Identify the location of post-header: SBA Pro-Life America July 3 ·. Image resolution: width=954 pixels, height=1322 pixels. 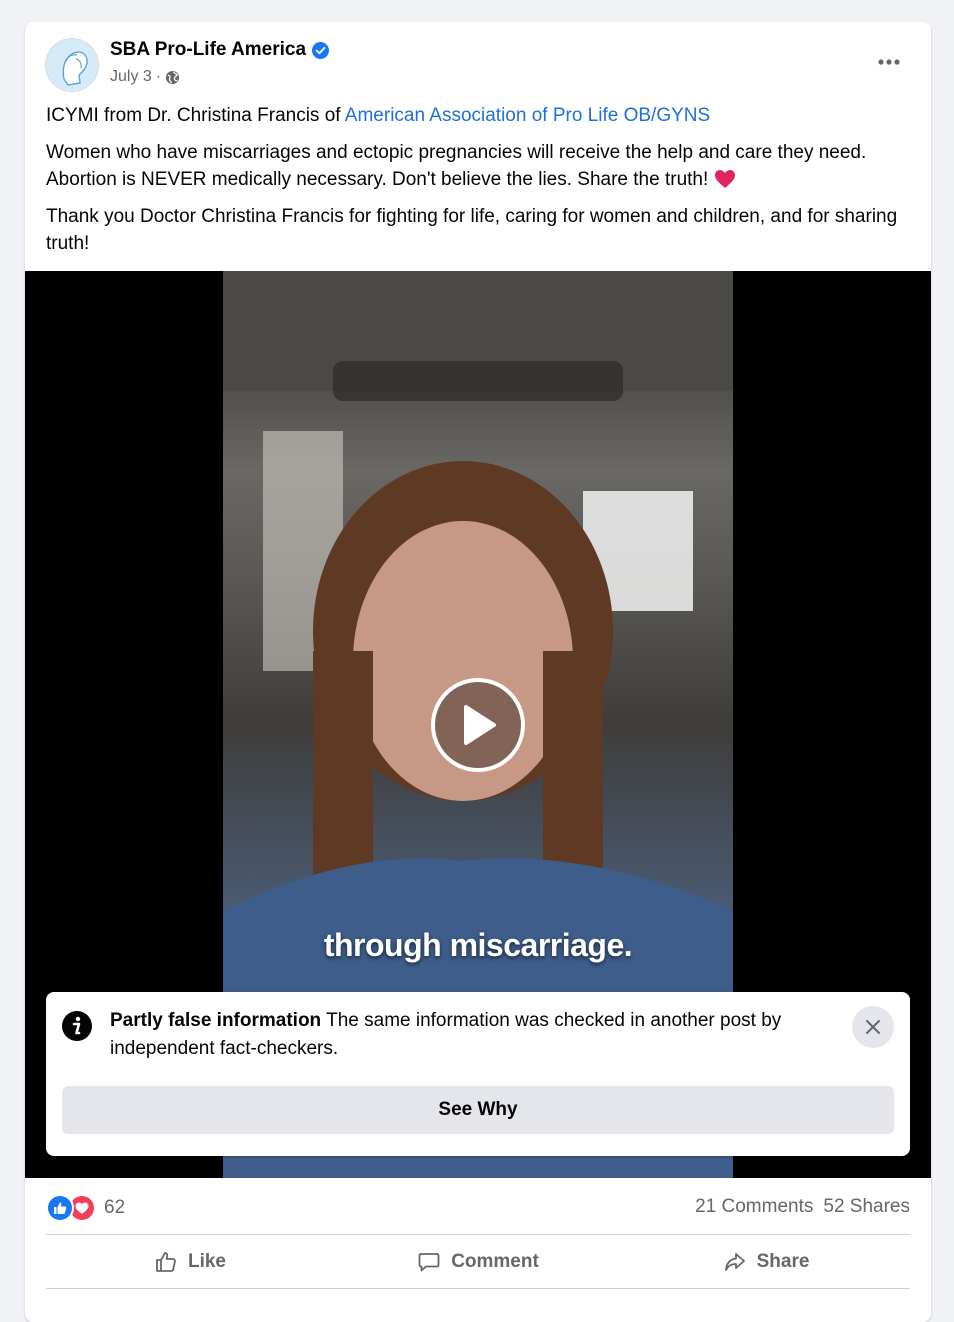
(478, 62).